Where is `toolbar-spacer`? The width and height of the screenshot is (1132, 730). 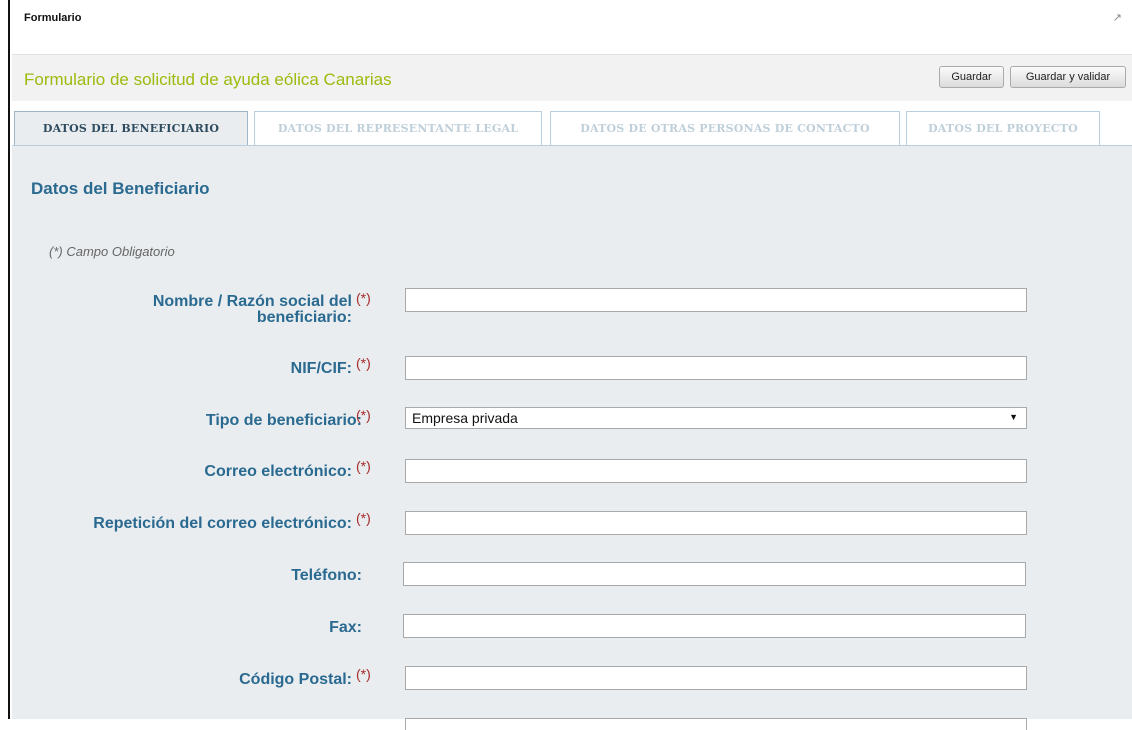 toolbar-spacer is located at coordinates (572, 44).